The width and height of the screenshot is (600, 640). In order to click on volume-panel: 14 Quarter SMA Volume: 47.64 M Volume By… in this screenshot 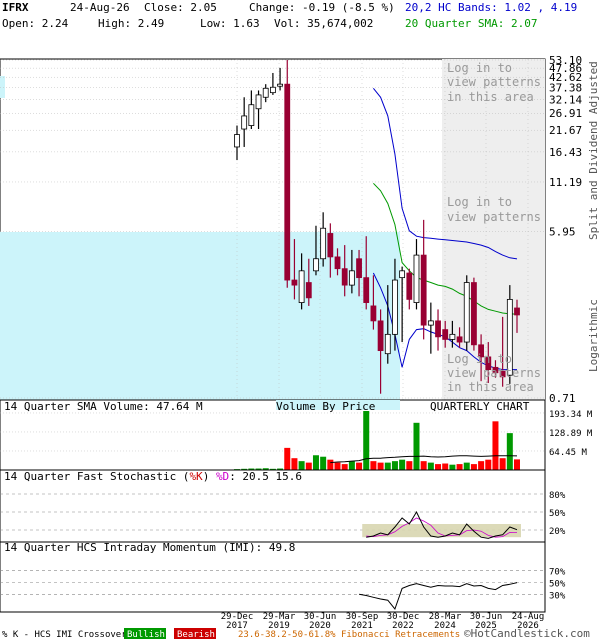, I will do `click(296, 435)`.